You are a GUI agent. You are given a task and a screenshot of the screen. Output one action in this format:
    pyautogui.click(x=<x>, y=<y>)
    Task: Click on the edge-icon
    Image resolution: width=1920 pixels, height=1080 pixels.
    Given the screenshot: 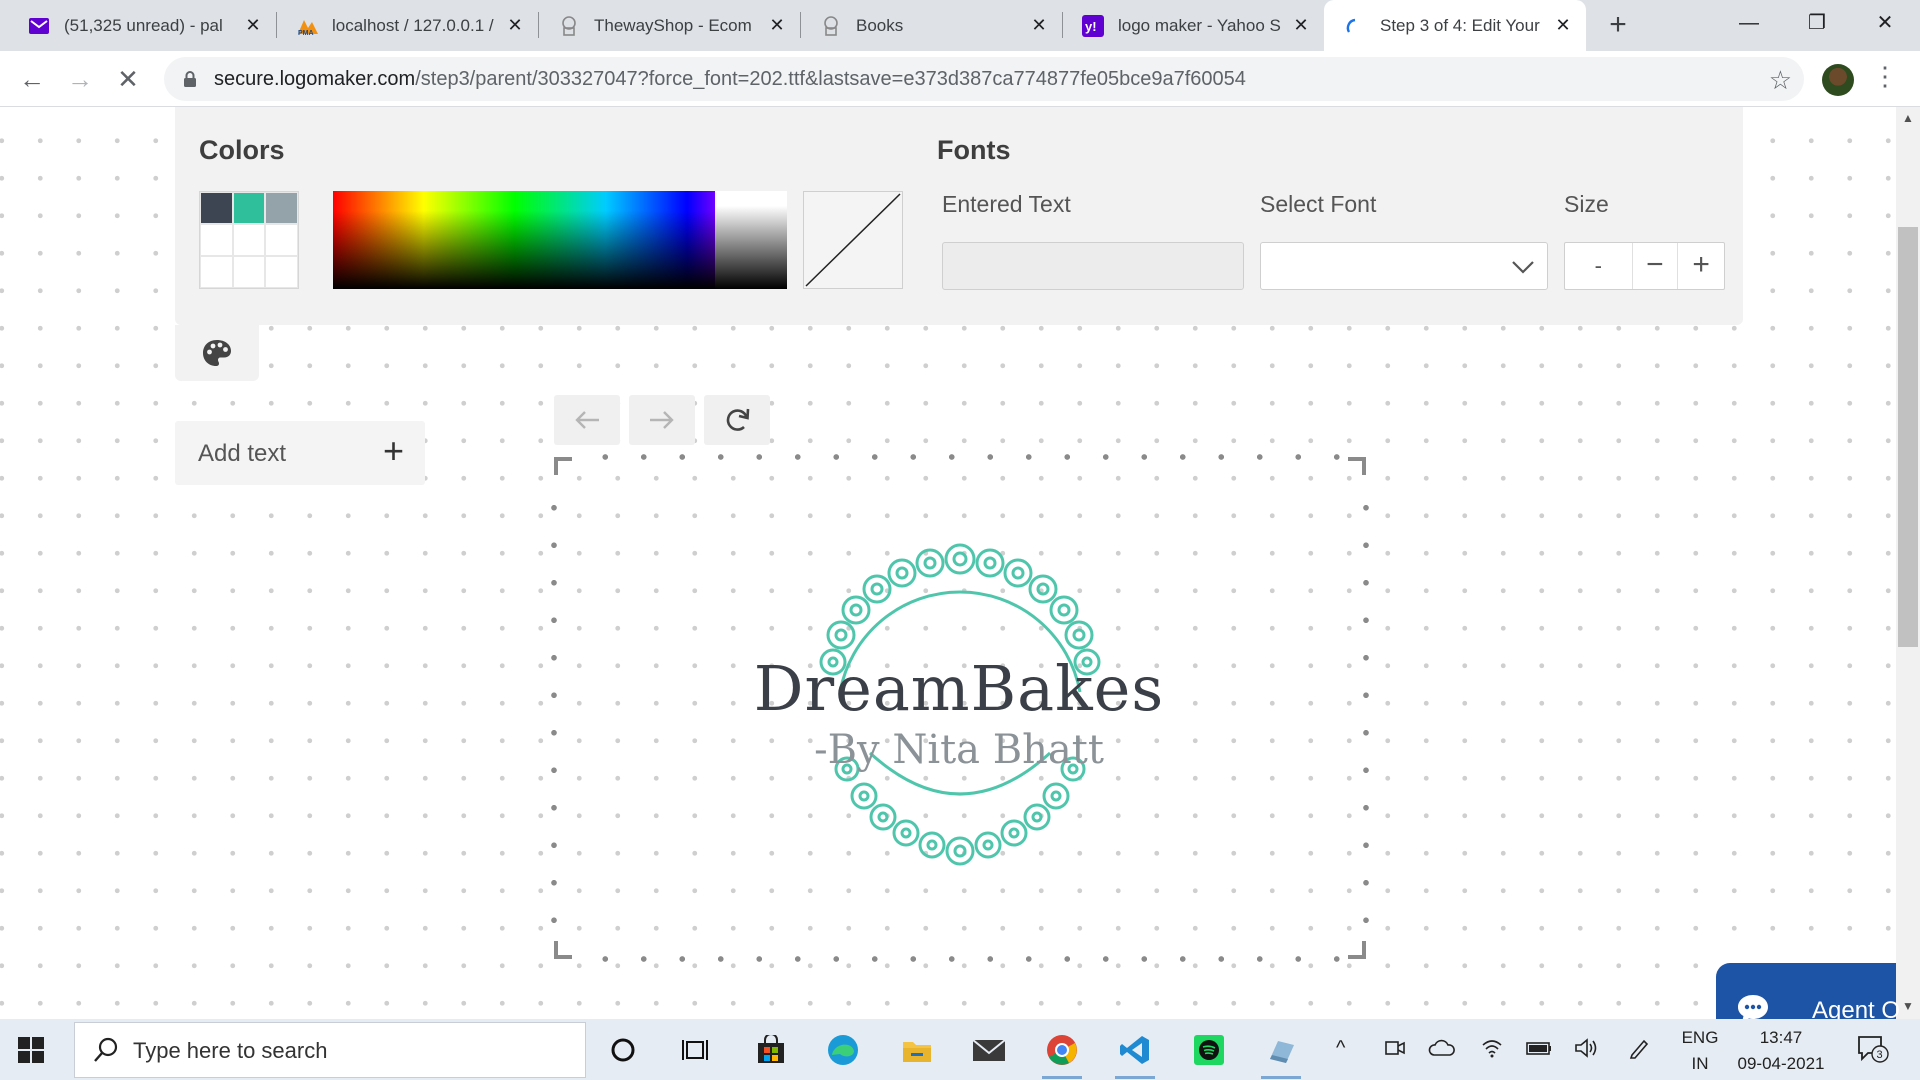 What is the action you would take?
    pyautogui.click(x=843, y=1050)
    